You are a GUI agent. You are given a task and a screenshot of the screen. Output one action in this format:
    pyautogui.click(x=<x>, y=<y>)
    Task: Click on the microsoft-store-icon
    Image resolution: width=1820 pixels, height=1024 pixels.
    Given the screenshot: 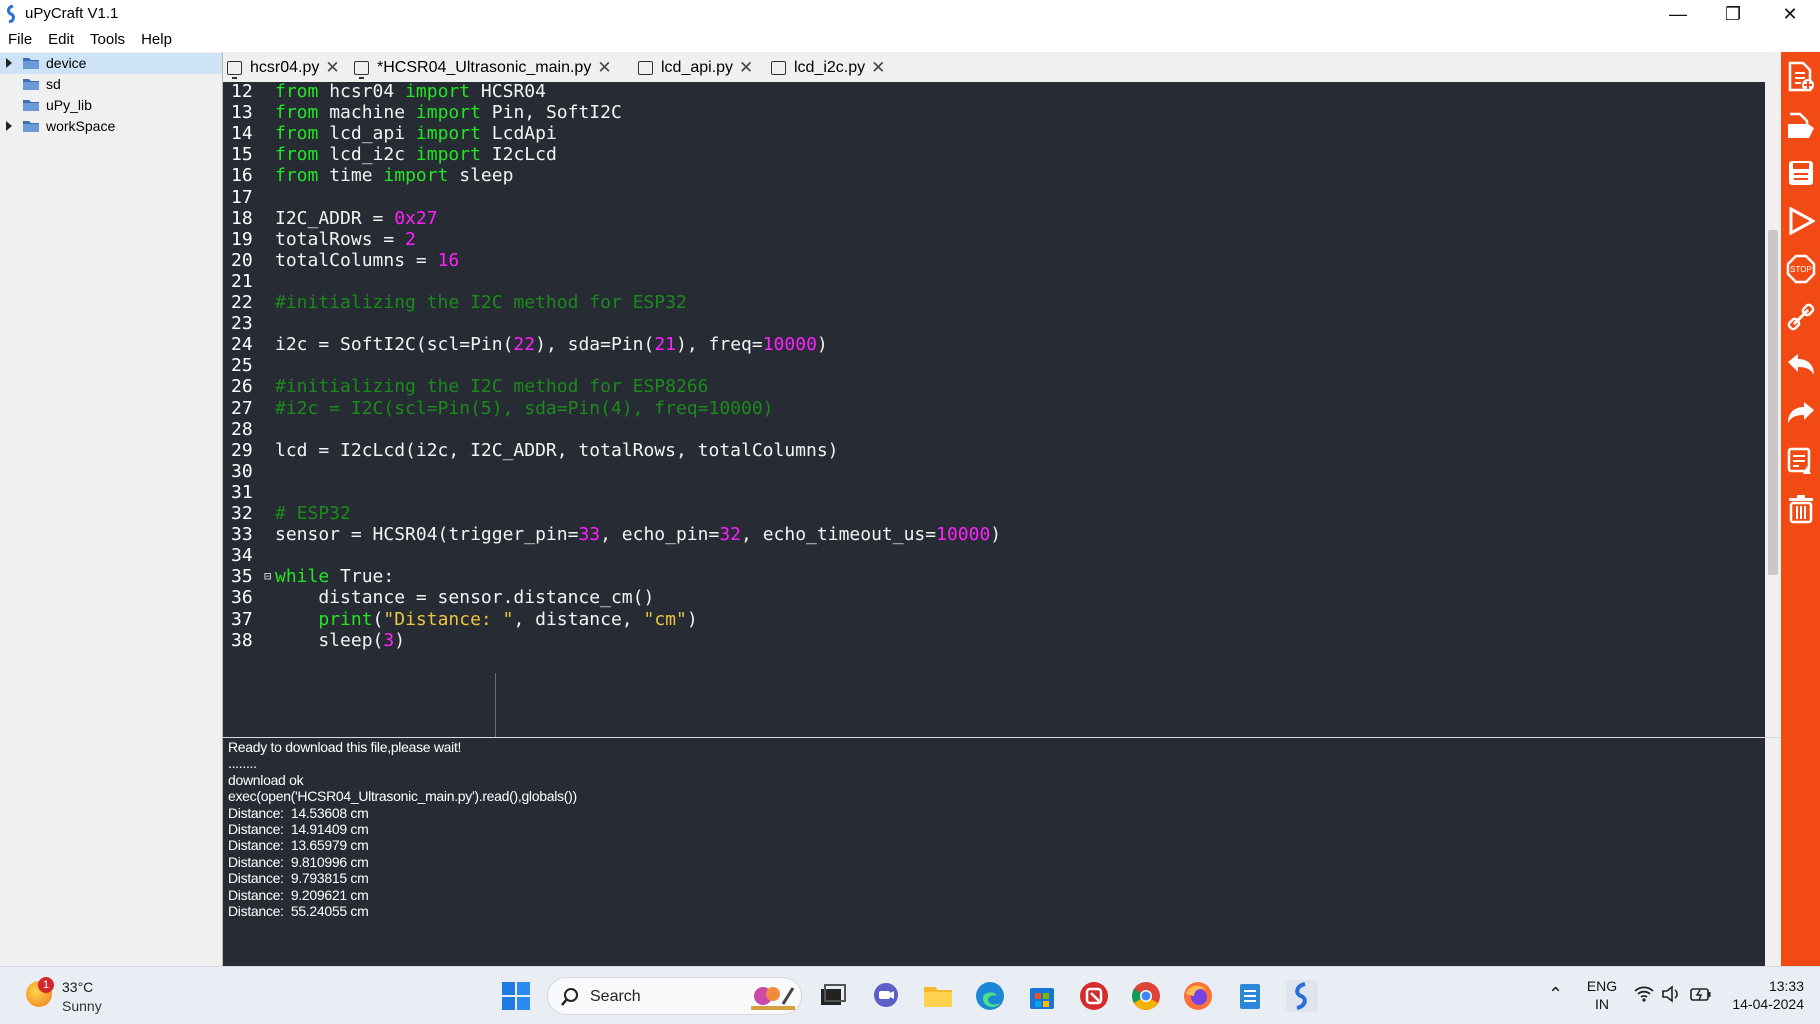 What is the action you would take?
    pyautogui.click(x=1042, y=996)
    